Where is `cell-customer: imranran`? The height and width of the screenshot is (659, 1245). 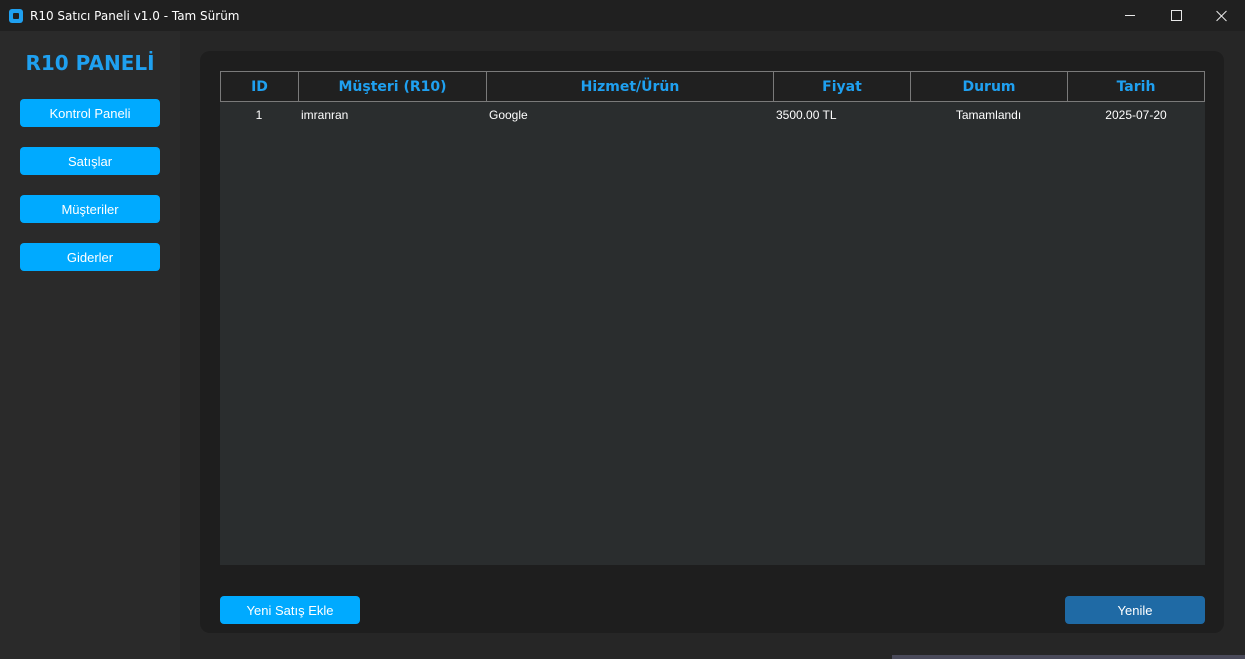
cell-customer: imranran is located at coordinates (325, 115).